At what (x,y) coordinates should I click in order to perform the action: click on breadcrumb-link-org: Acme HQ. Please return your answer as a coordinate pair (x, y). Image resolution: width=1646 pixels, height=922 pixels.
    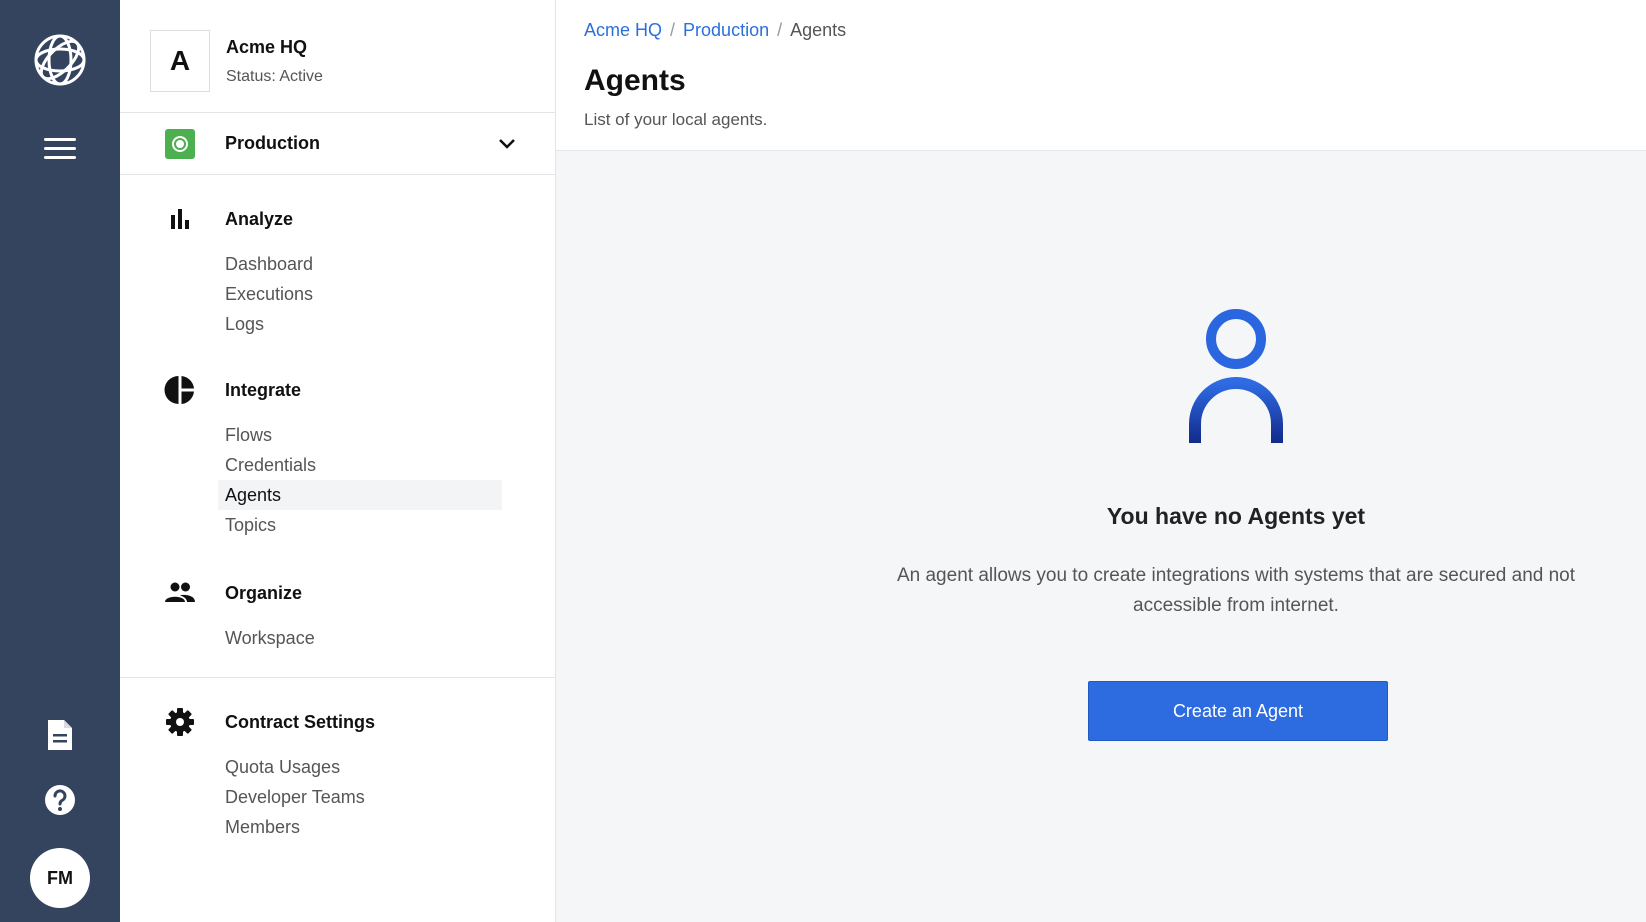
    Looking at the image, I should click on (623, 30).